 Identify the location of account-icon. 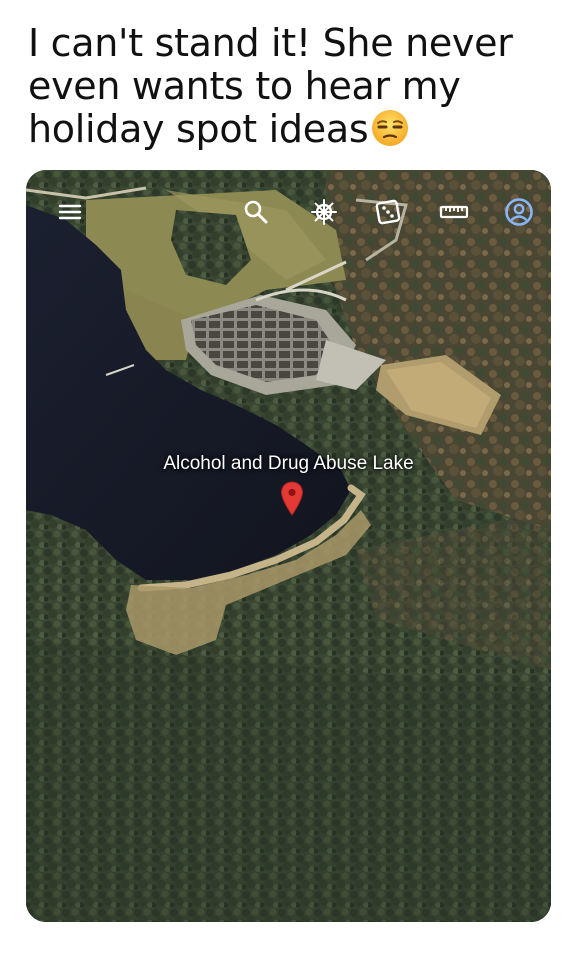
(519, 212).